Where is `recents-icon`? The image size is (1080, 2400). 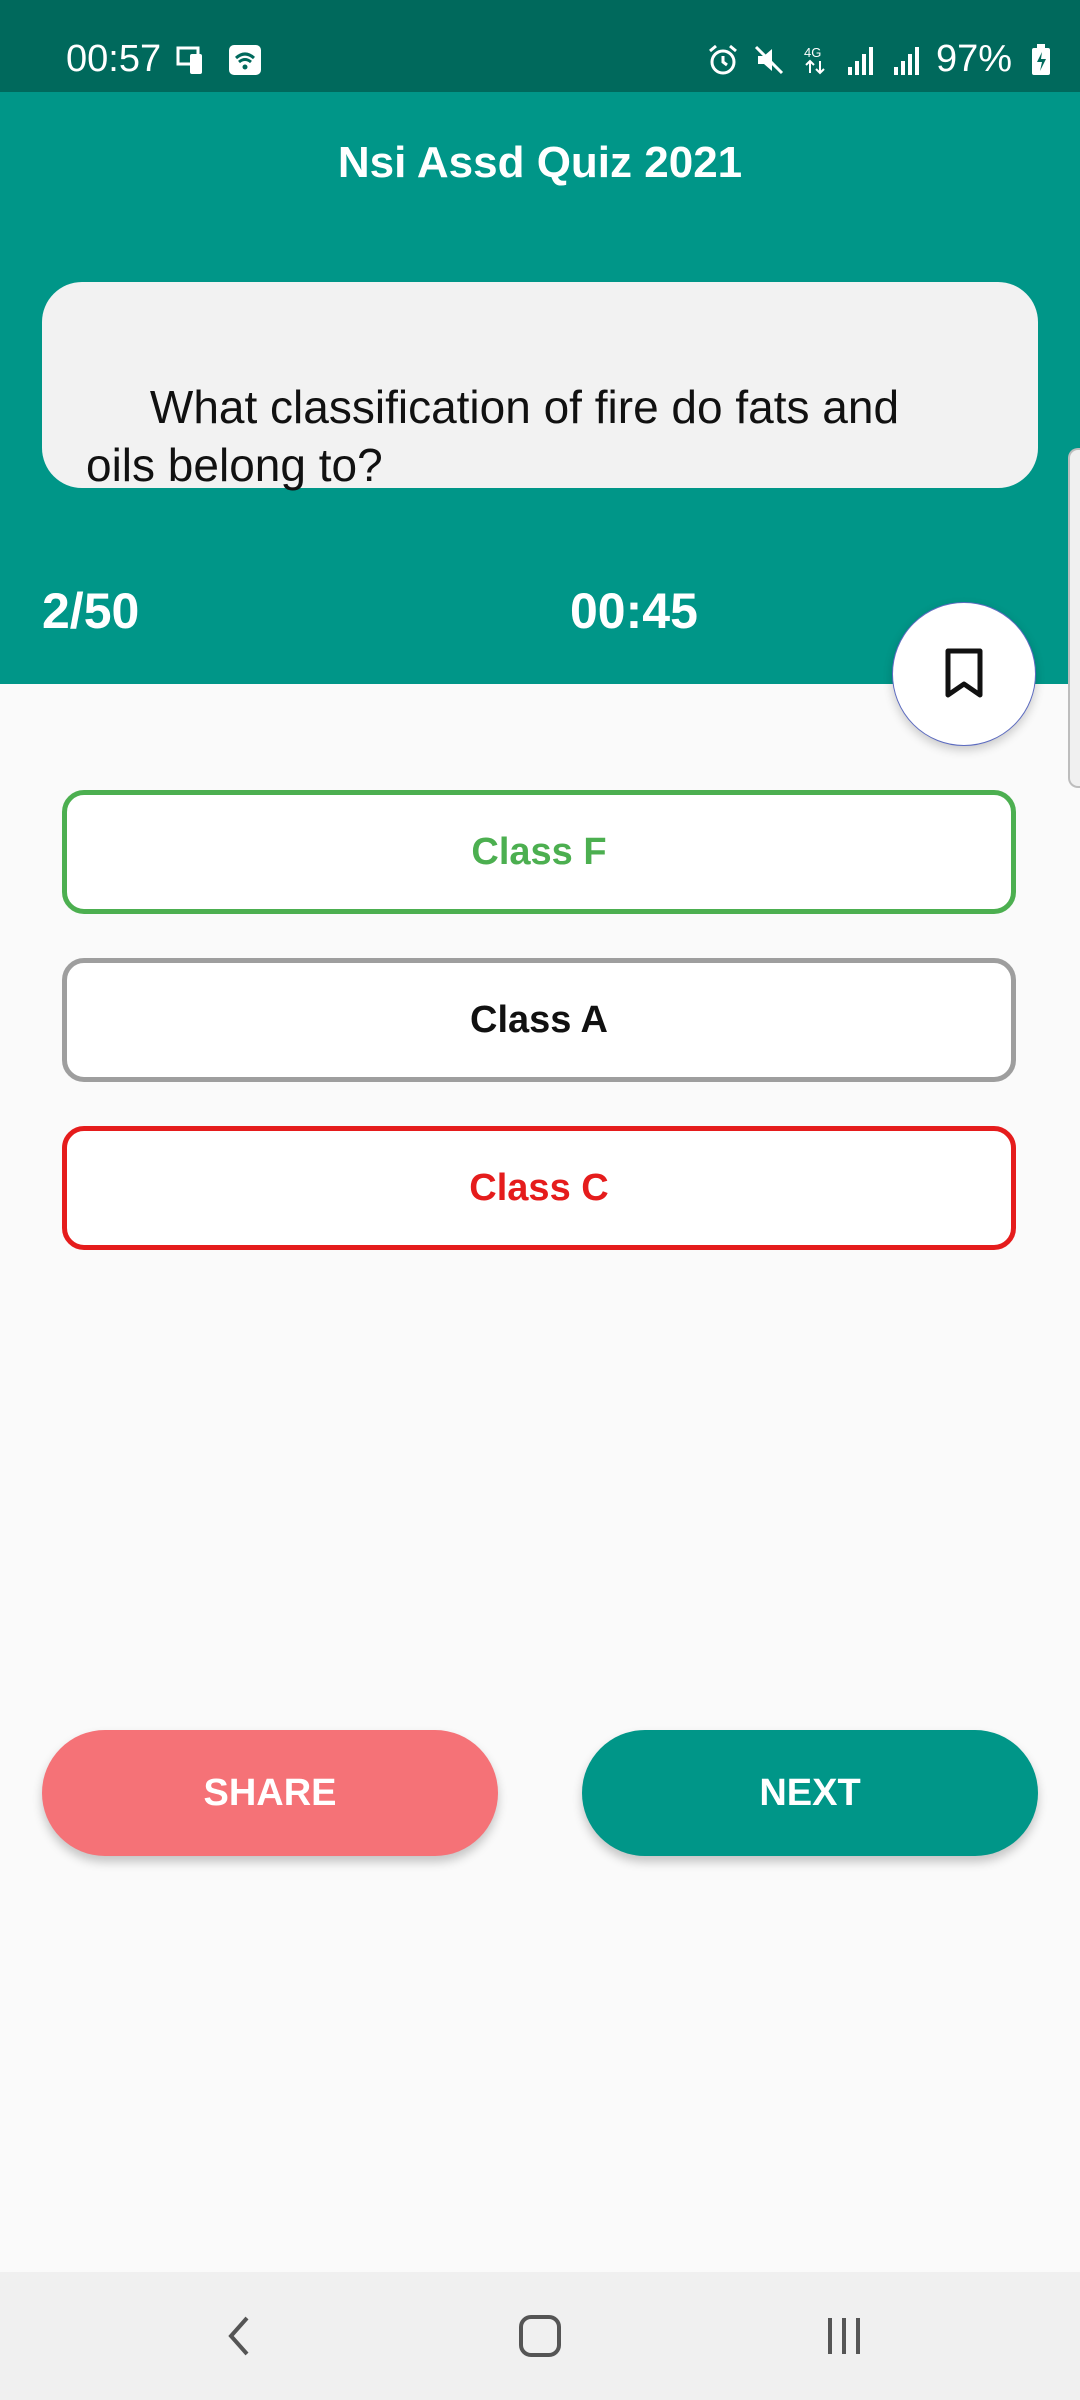
recents-icon is located at coordinates (844, 2336).